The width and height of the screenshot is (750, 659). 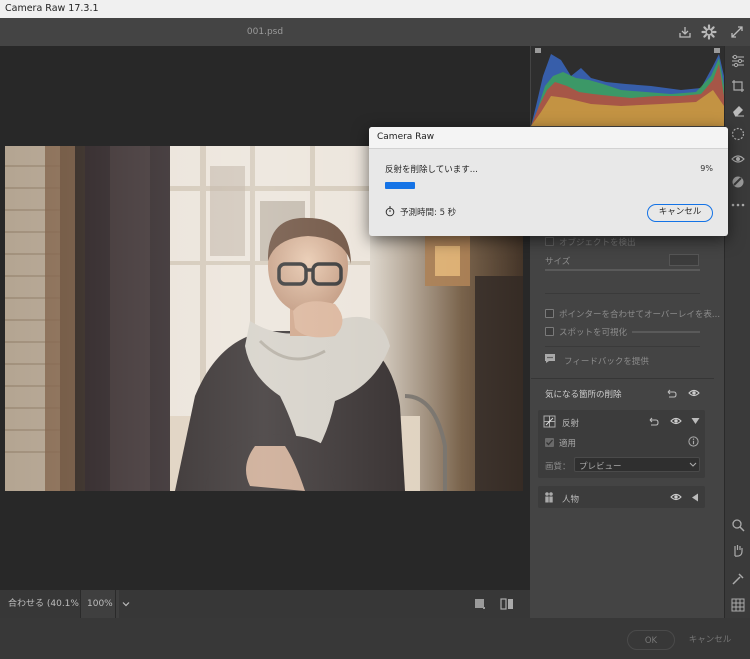 What do you see at coordinates (671, 393) in the screenshot?
I see `reset-icon` at bounding box center [671, 393].